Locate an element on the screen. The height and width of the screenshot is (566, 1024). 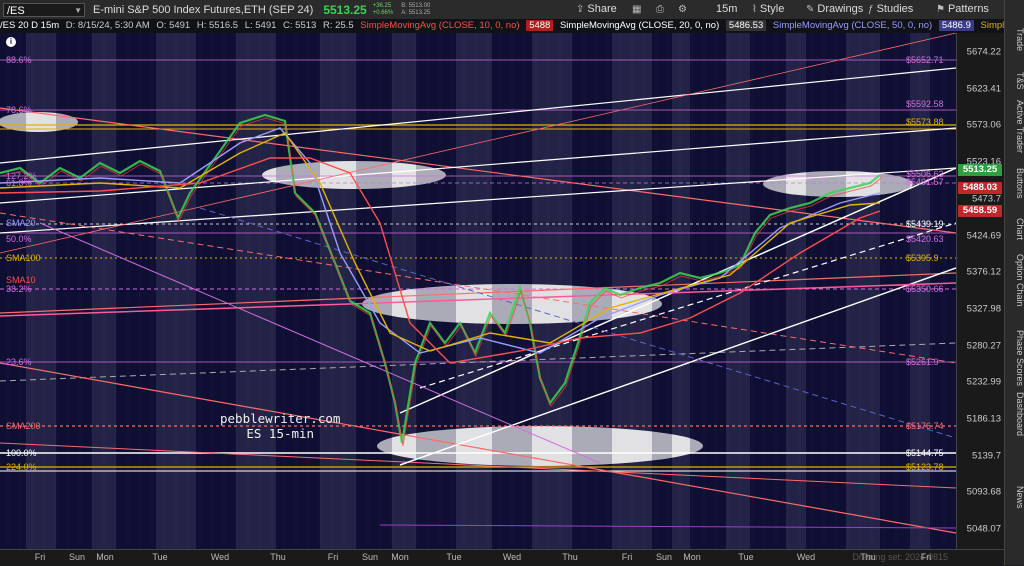
level-label-left: 88.6% is located at coordinates (19, 60).